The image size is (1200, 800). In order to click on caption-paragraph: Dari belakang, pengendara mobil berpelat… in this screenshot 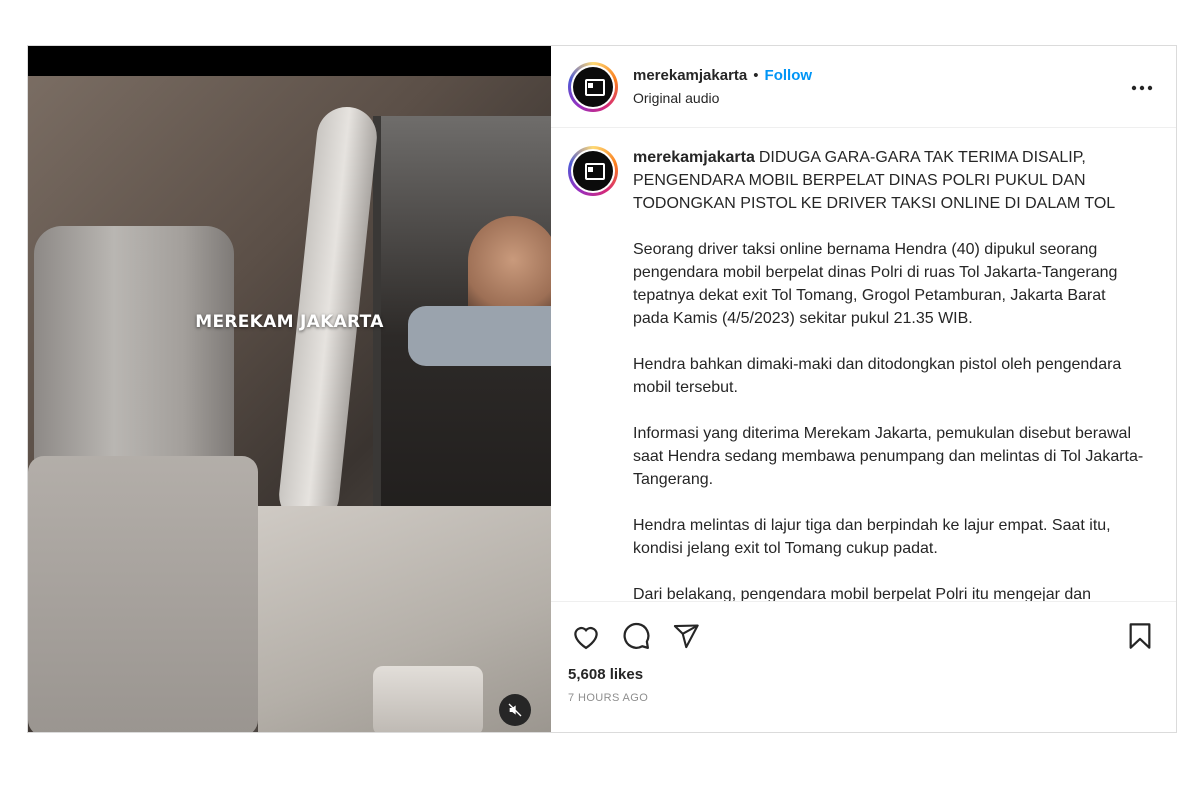, I will do `click(862, 593)`.